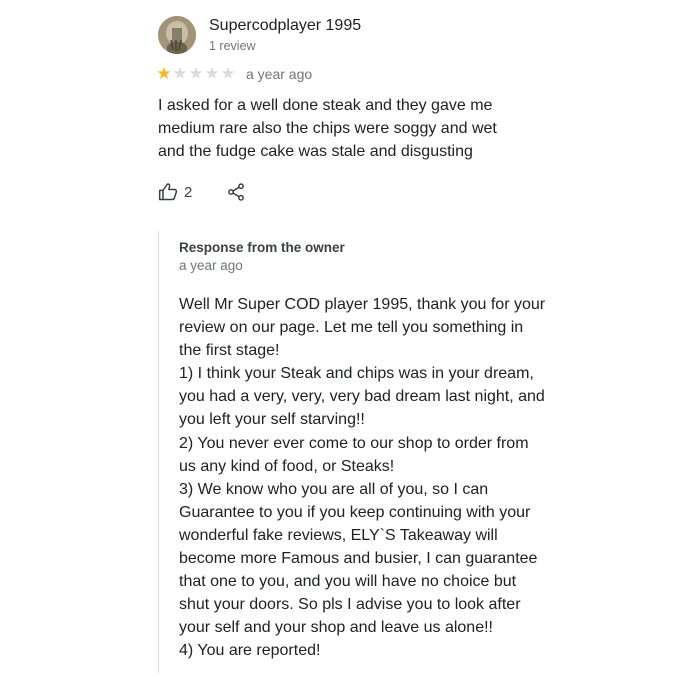  What do you see at coordinates (232, 46) in the screenshot?
I see `review-count: 1 review` at bounding box center [232, 46].